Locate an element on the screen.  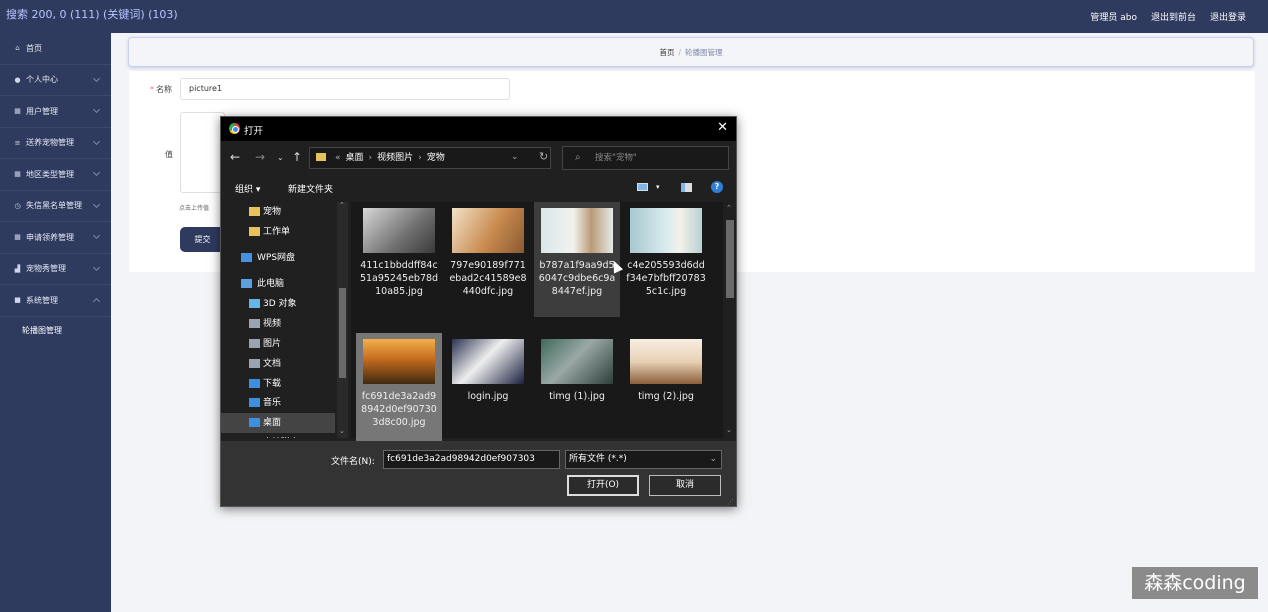
search-input: ⌕ 搜索"宠物" is located at coordinates (645, 158).